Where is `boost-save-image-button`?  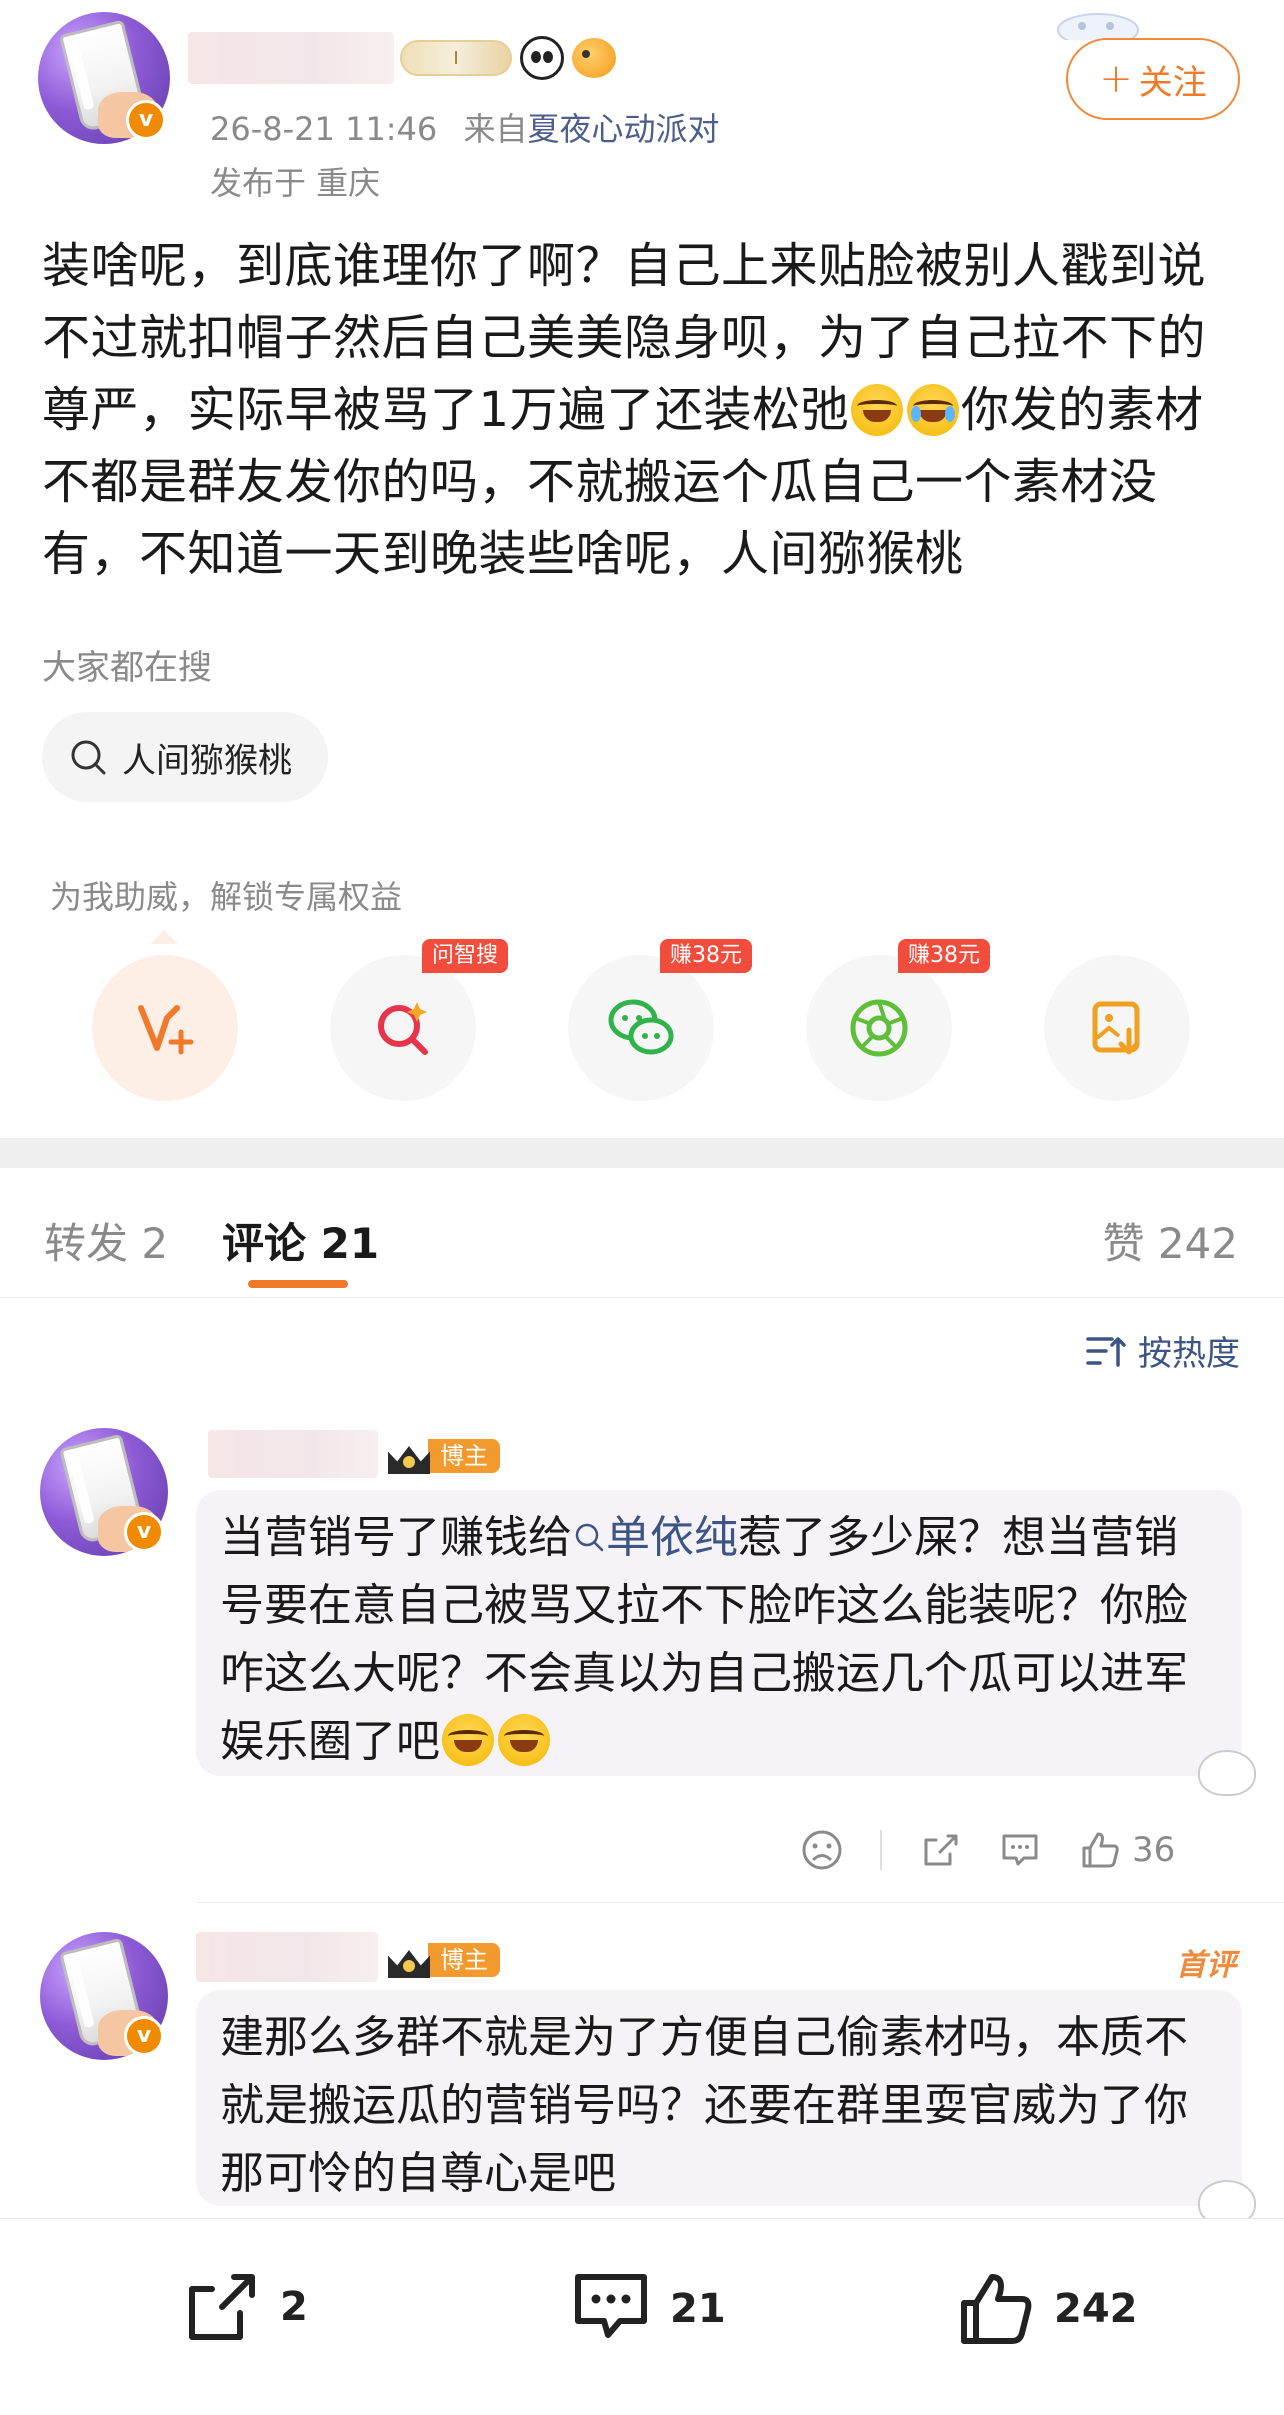
boost-save-image-button is located at coordinates (1117, 1028).